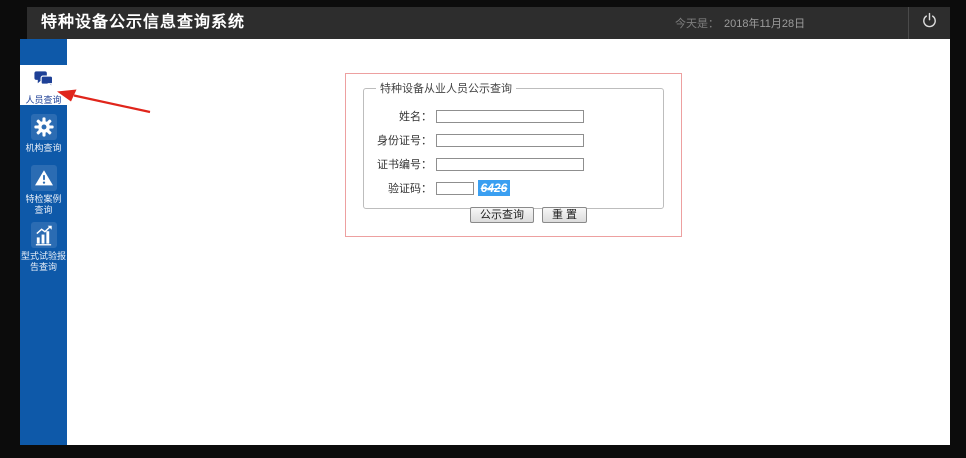  Describe the element at coordinates (43, 127) in the screenshot. I see `gear-icon` at that location.